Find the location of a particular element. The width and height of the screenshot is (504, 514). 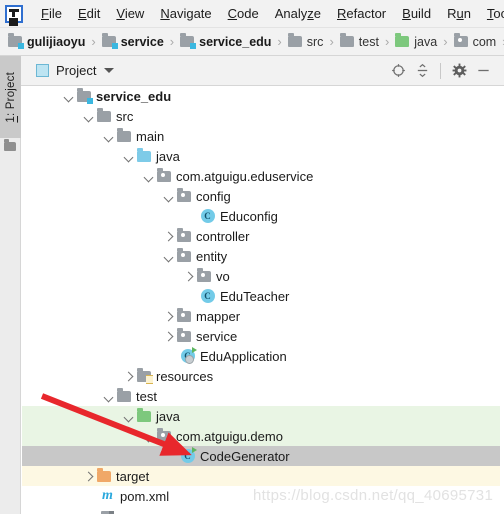

structure-folder-icon is located at coordinates (10, 145).